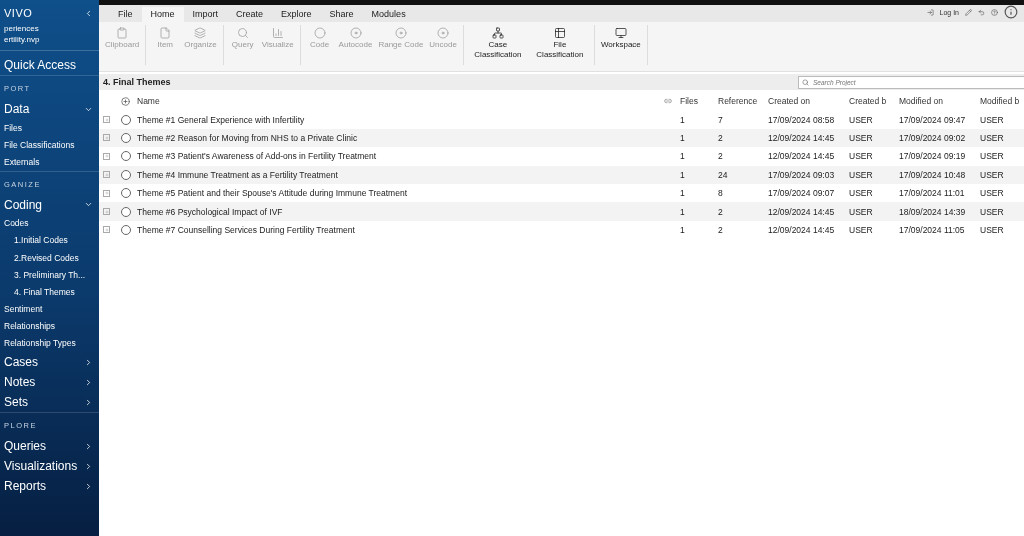 Image resolution: width=1024 pixels, height=536 pixels. I want to click on nav-item: Codes, so click(49, 223).